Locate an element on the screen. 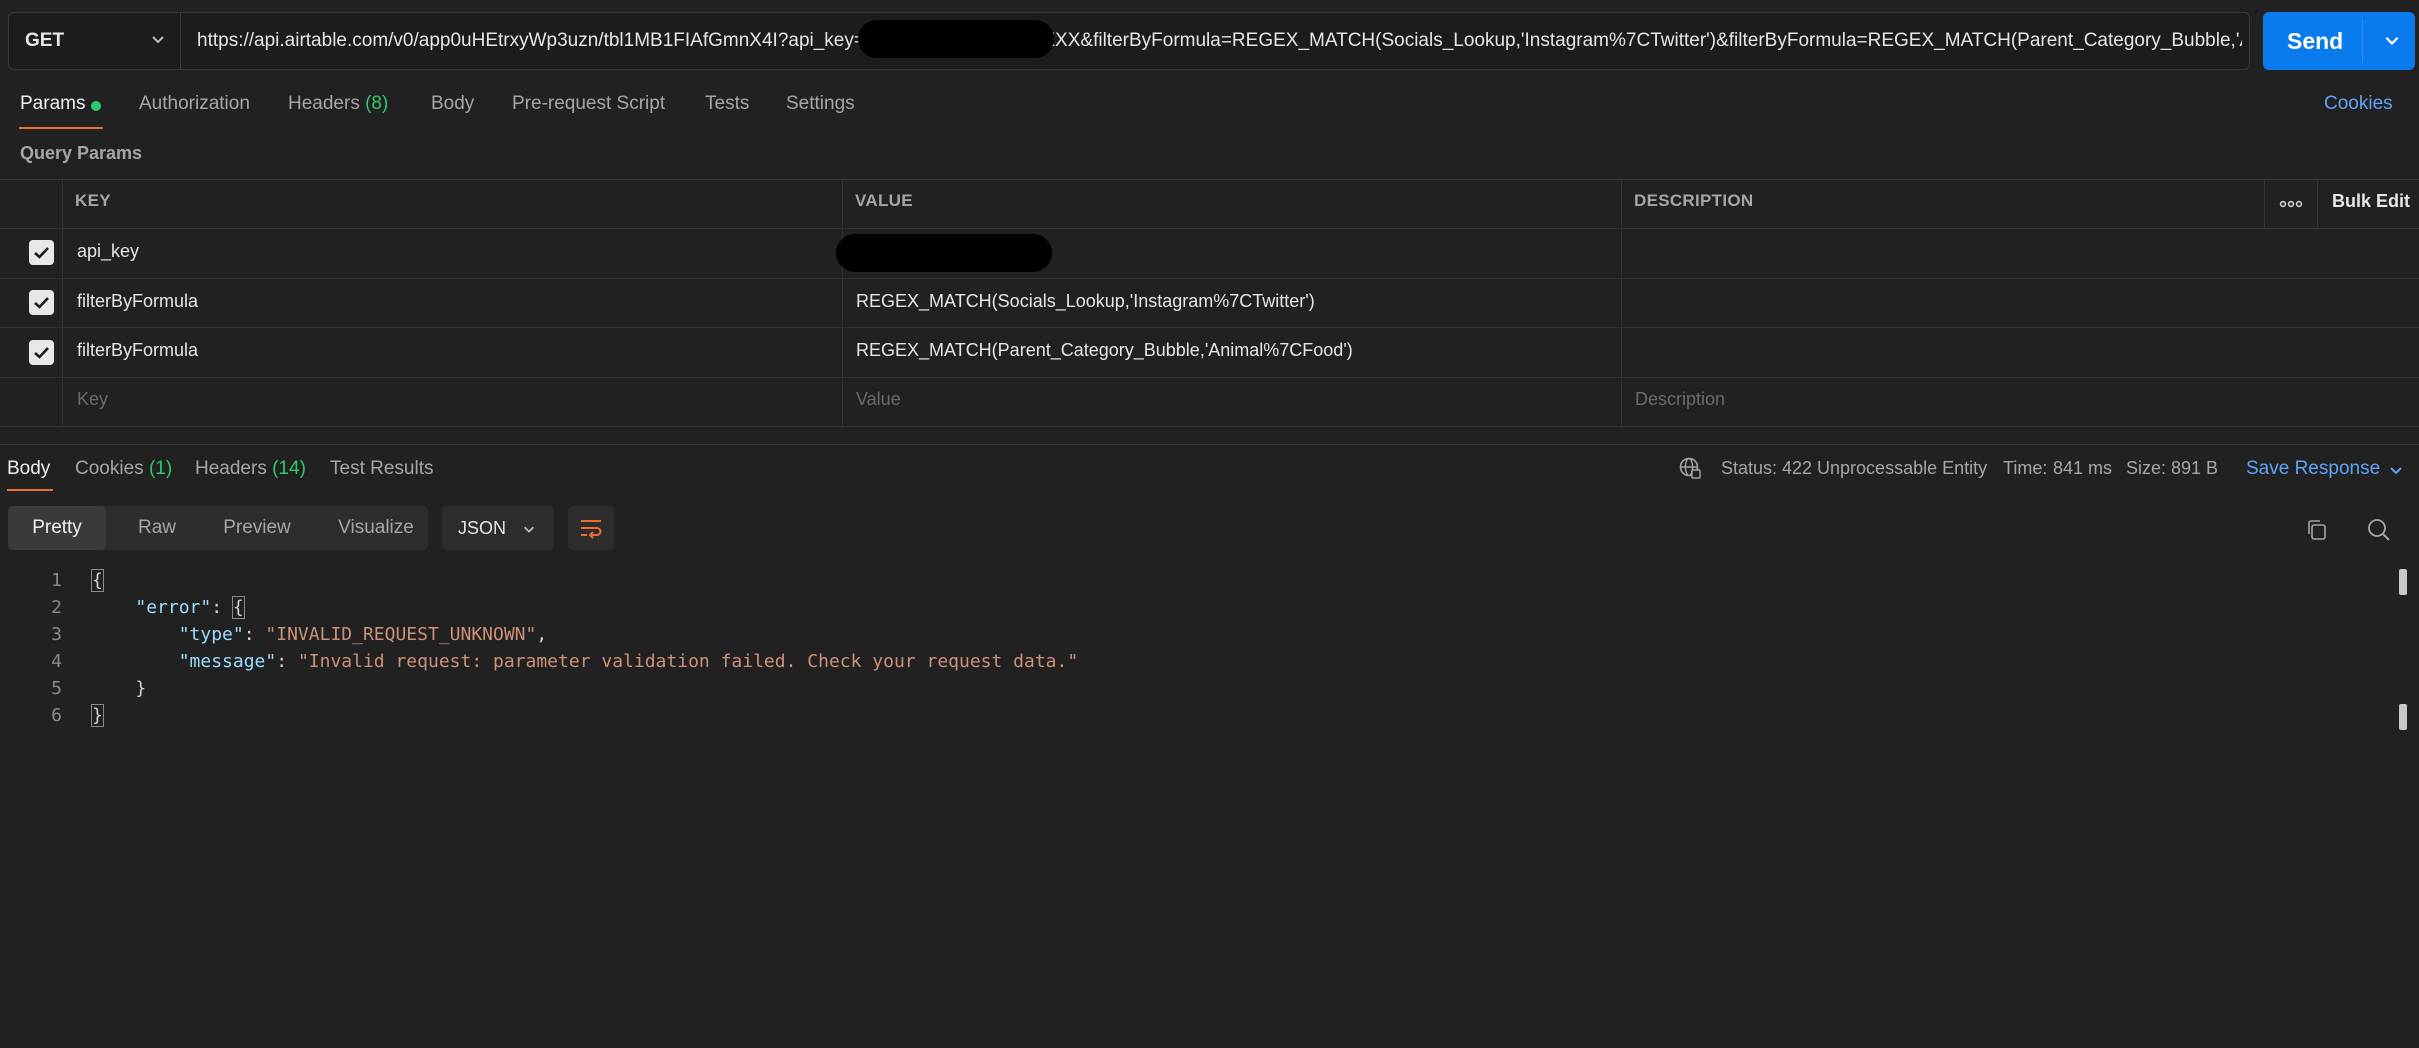  tab-authorization: Authorization is located at coordinates (194, 104).